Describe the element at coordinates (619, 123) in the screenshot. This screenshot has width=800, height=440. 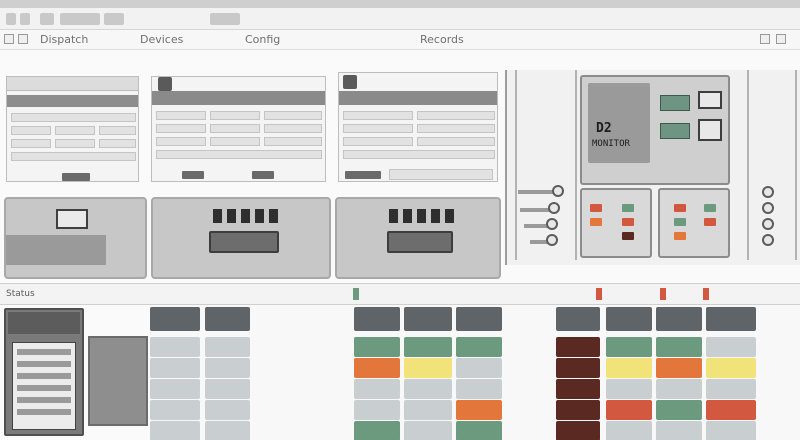
I see `monitor-screen: D2 MONITOR` at that location.